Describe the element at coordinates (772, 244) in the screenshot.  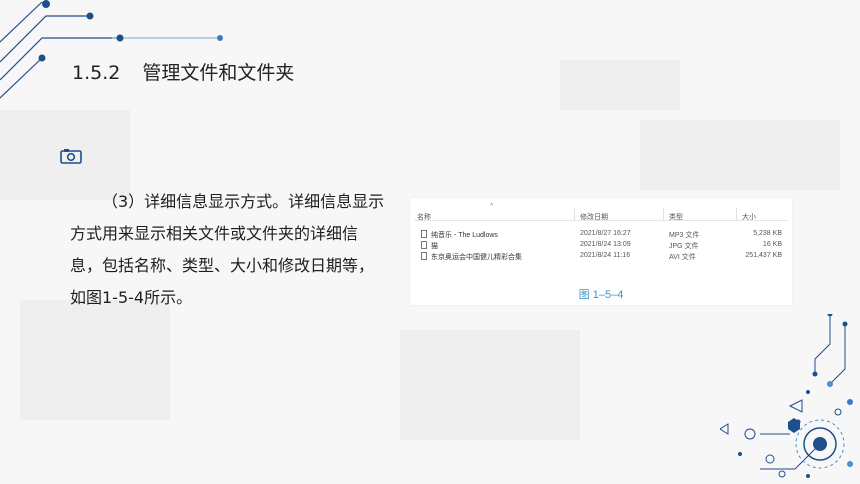
I see `file-size: 16 KB` at that location.